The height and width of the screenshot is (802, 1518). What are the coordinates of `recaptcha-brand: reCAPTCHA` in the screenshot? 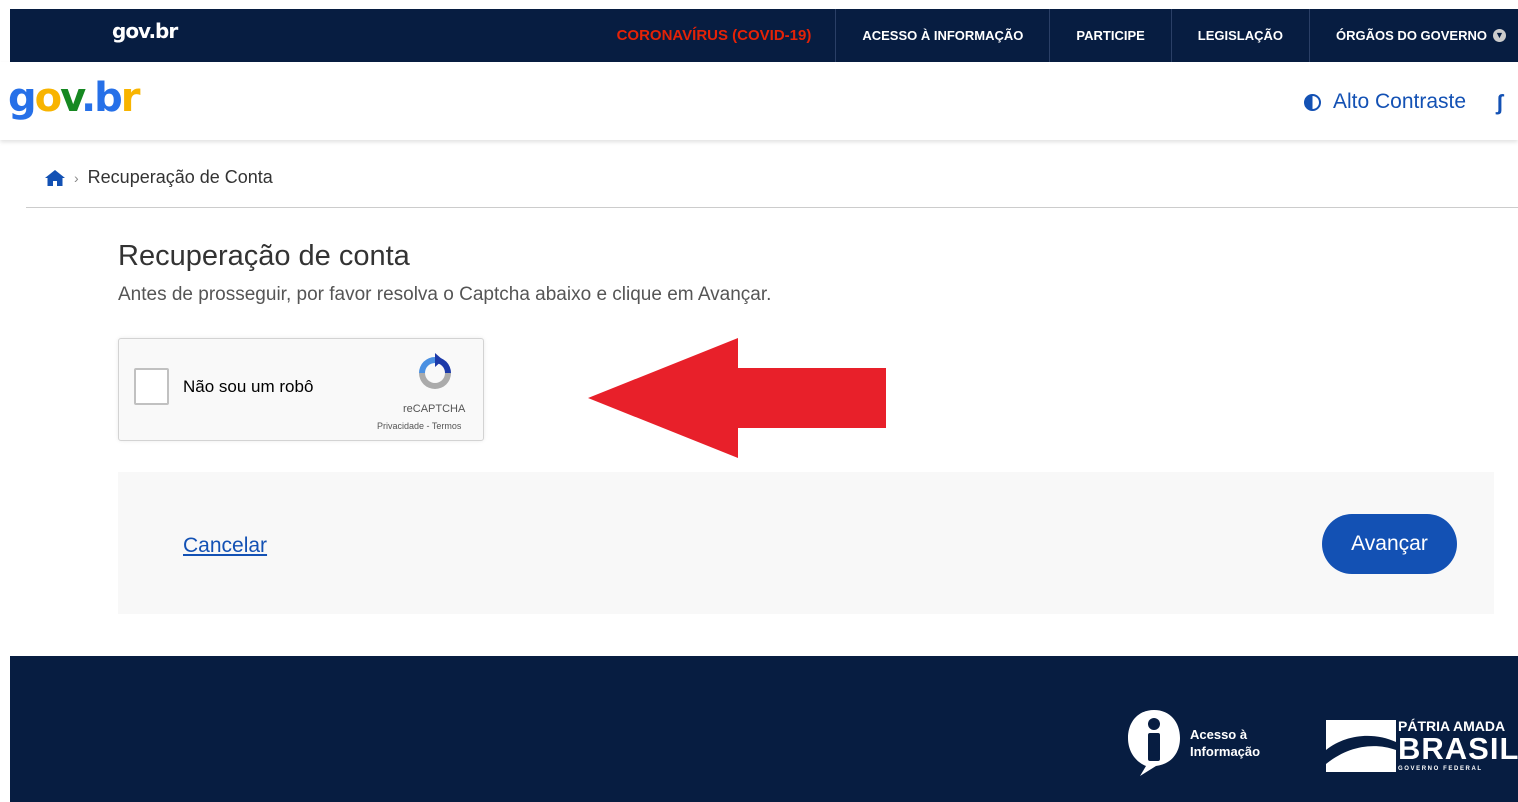 It's located at (434, 409).